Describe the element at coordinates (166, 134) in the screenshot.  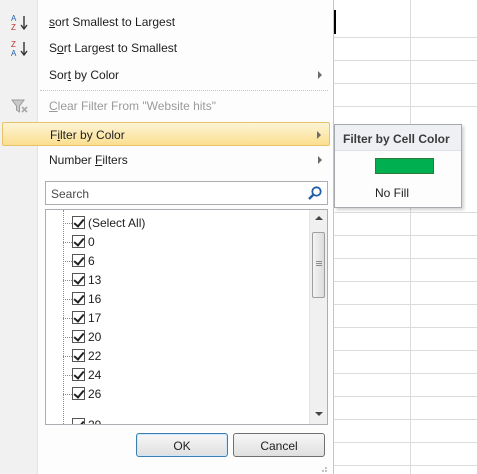
I see `filter-by-color: Filter by Color` at that location.